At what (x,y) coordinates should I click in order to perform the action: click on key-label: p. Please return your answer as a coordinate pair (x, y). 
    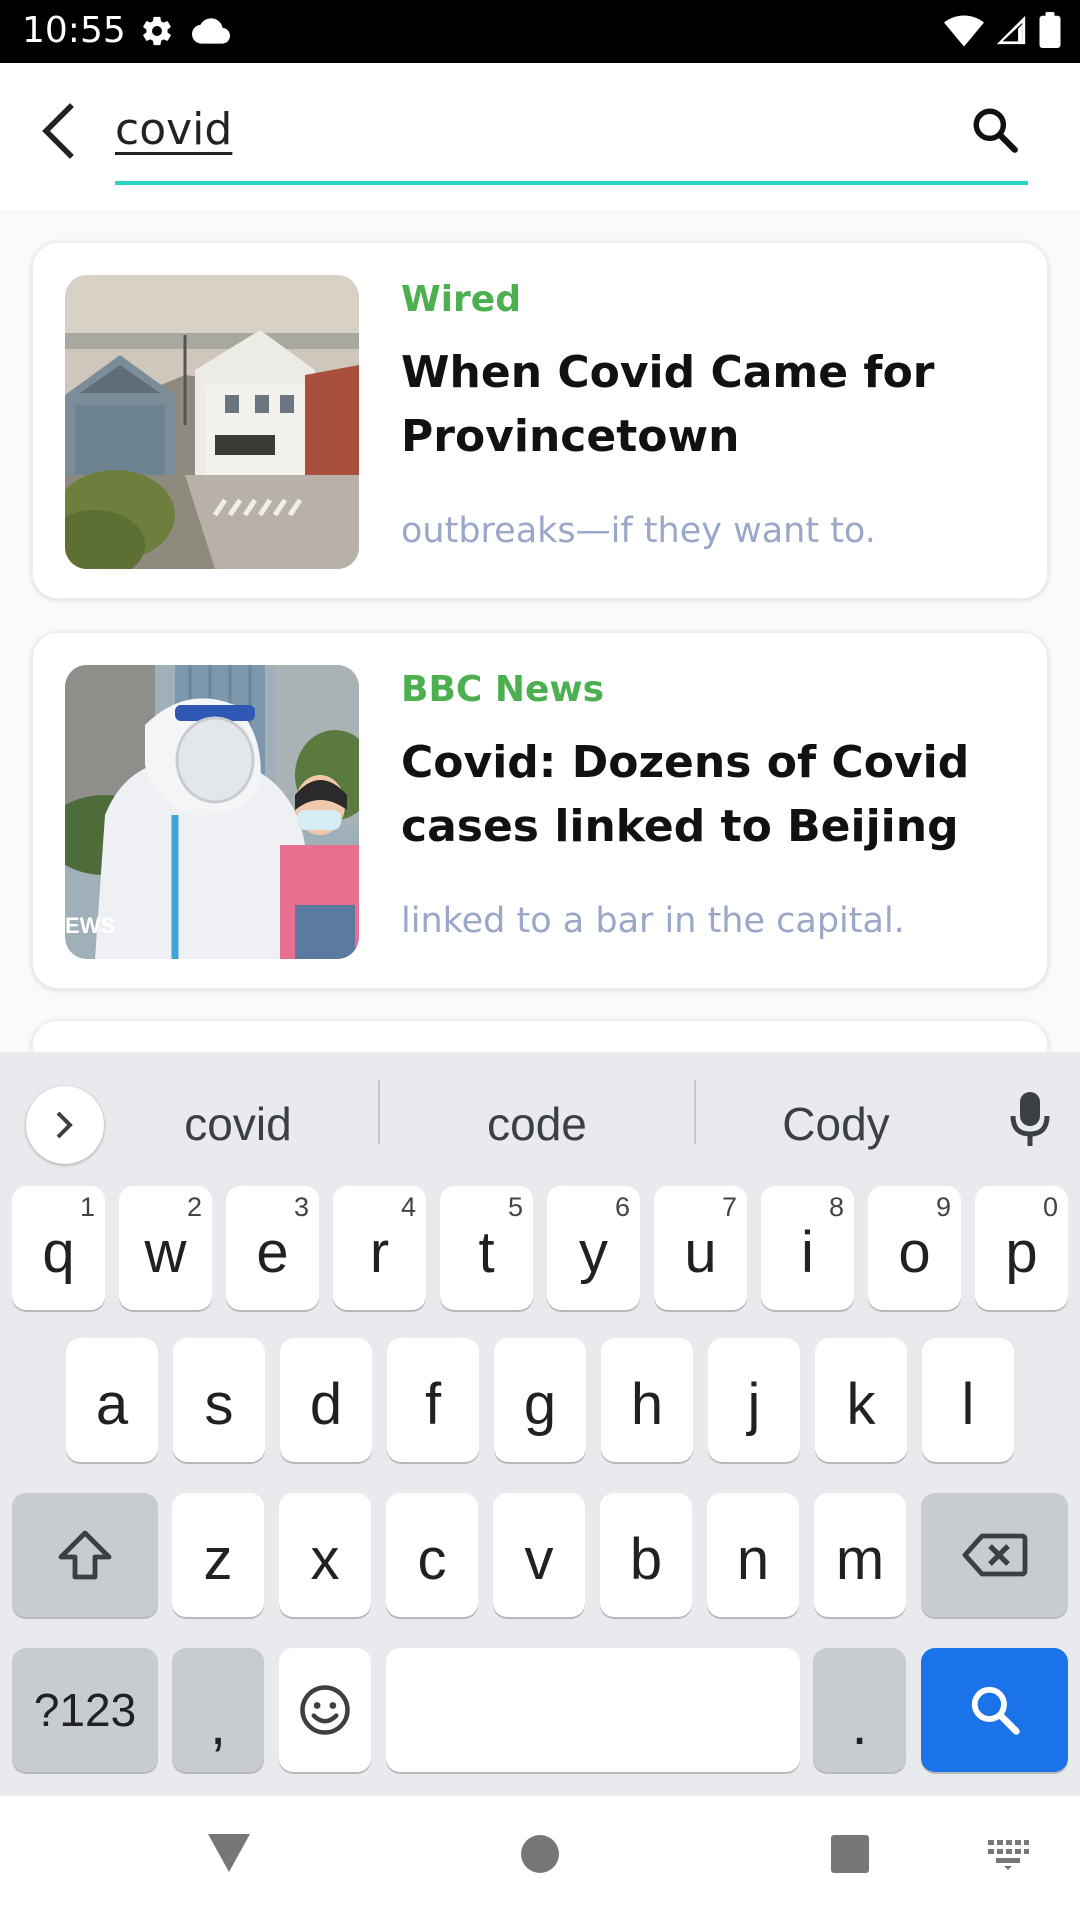
    Looking at the image, I should click on (1021, 1252).